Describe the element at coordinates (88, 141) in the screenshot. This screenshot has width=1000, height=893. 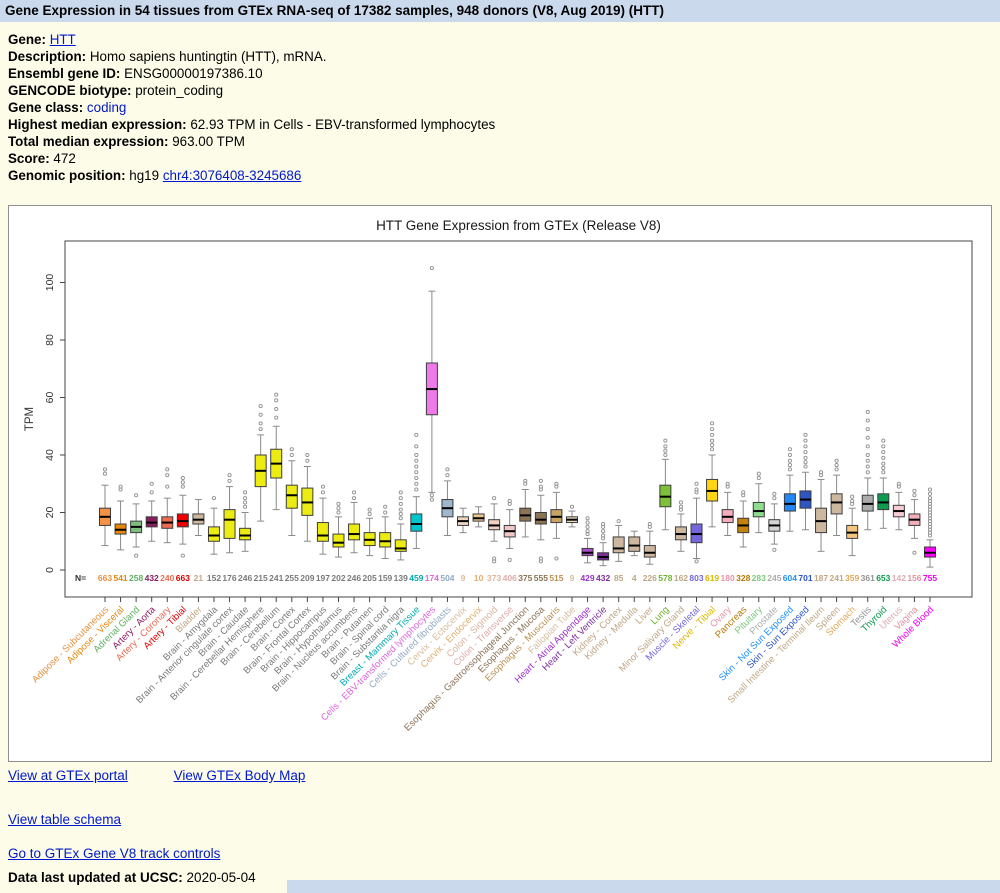
I see `total-median-label: Total median expression:` at that location.